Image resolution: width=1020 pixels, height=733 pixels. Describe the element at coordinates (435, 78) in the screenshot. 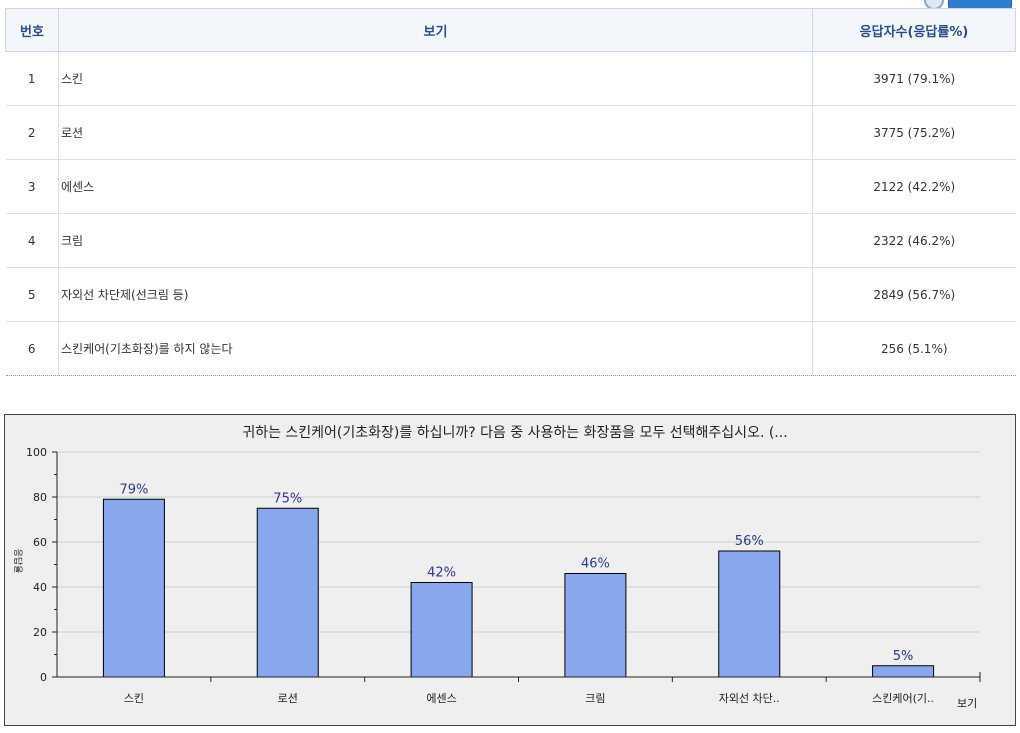

I see `cell-option: 스킨` at that location.